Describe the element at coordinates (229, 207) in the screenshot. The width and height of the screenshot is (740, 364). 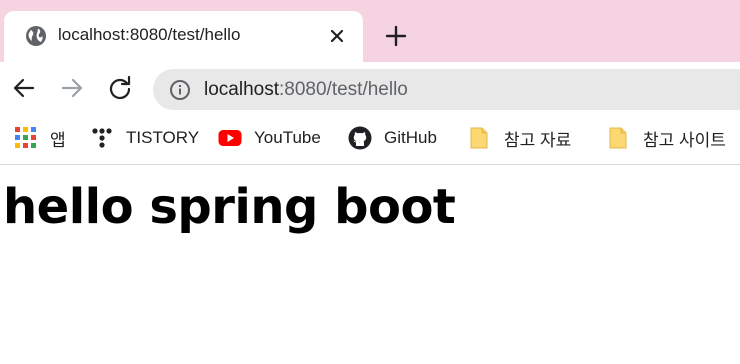
I see `page-heading: hello spring boot` at that location.